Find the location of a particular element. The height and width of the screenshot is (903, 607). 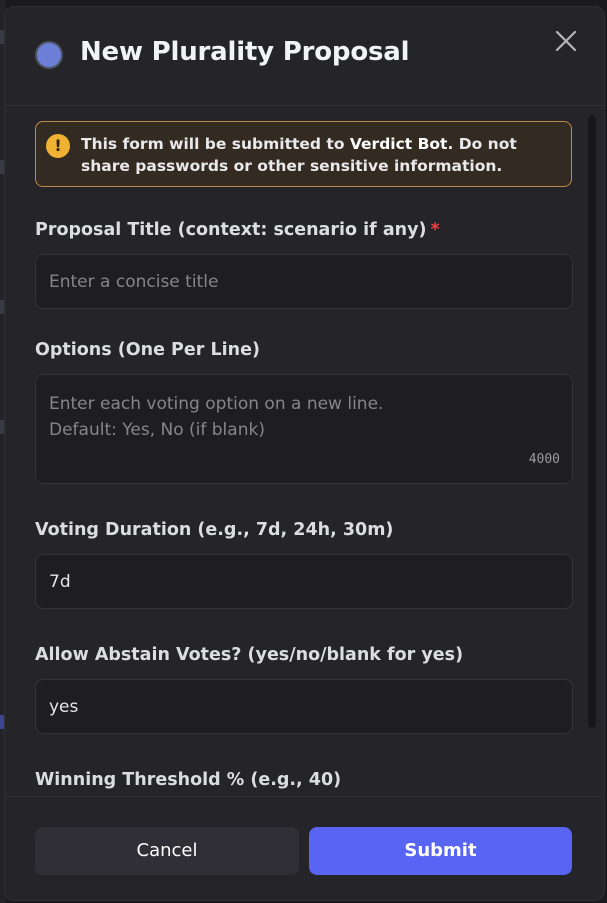

submit-button: Submit is located at coordinates (440, 851).